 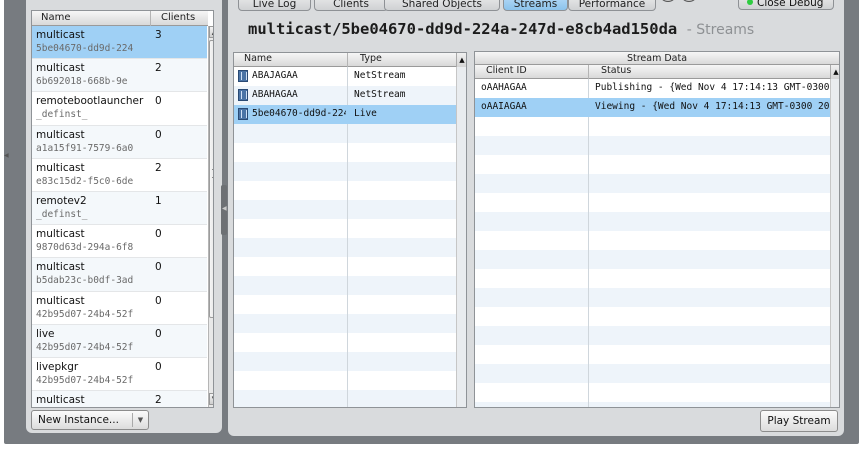 I want to click on collapse-arrow-icon: ◀, so click(x=6, y=156).